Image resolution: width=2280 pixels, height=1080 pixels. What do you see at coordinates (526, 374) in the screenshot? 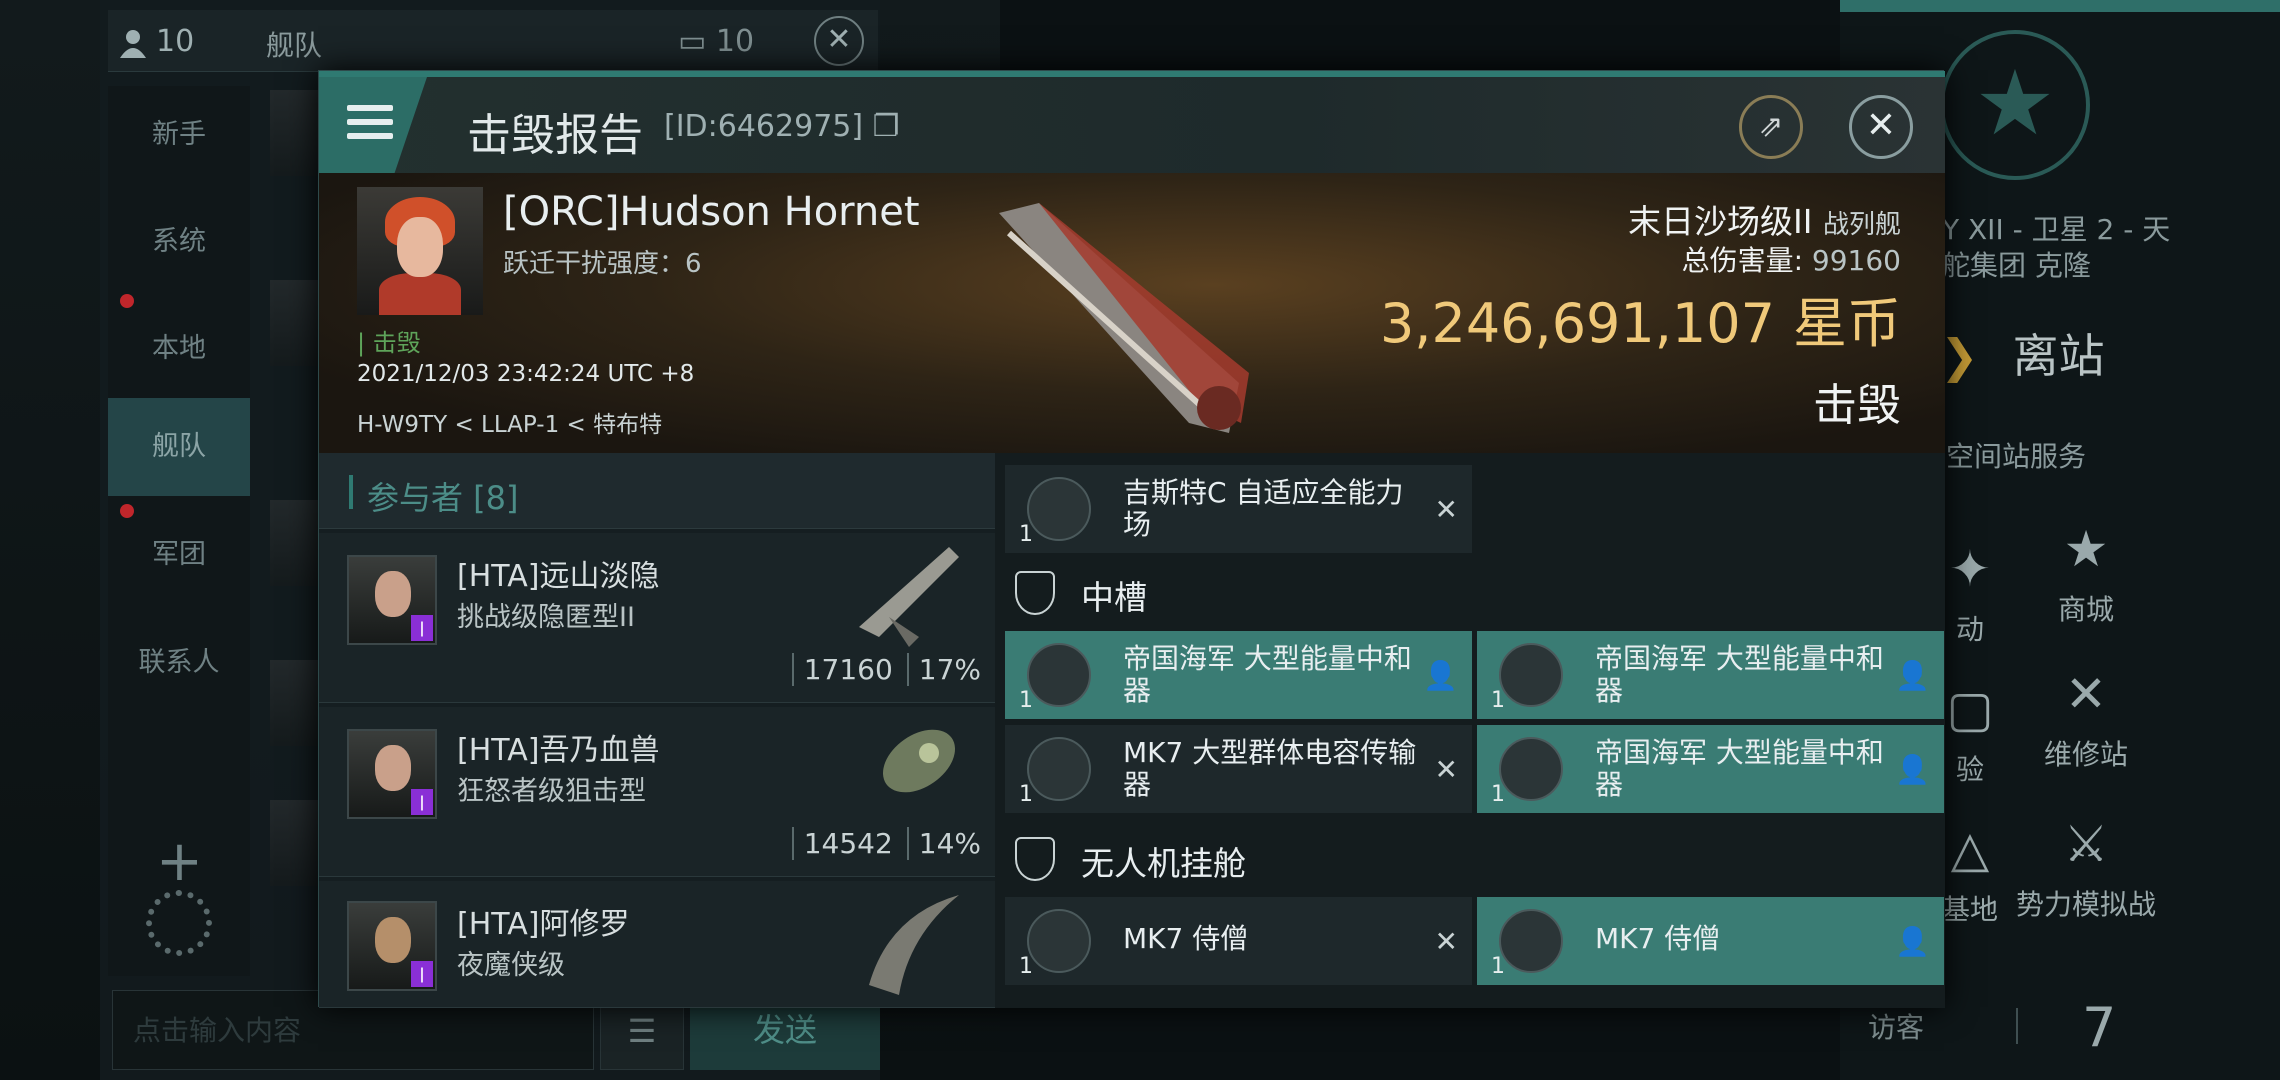
I see `kill-timestamp: 2021/12/03 23:42:24 UTC +8` at bounding box center [526, 374].